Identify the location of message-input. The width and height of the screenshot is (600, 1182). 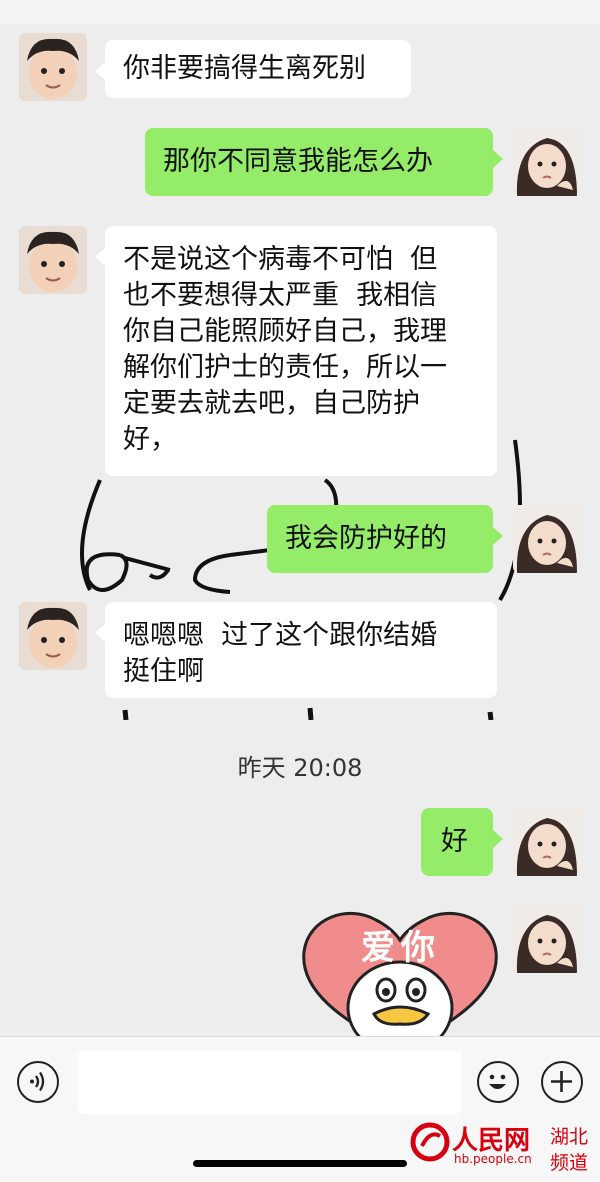
(270, 1082).